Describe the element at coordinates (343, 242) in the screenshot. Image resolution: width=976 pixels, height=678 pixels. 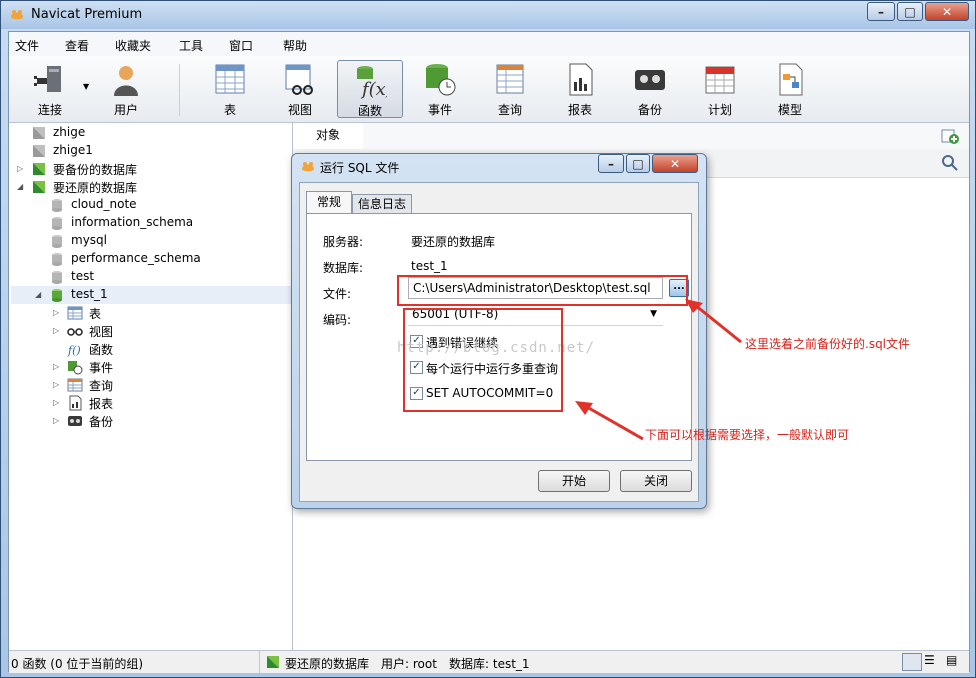
I see `server-label: 服务器:` at that location.